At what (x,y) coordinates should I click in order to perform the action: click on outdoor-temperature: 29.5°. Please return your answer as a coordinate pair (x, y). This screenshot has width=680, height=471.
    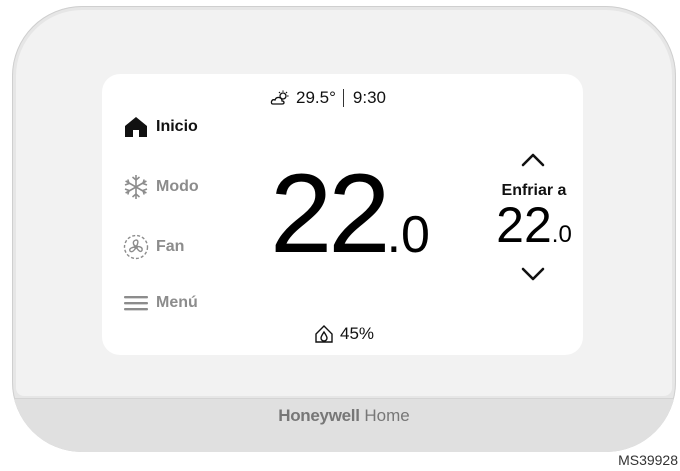
    Looking at the image, I should click on (316, 97).